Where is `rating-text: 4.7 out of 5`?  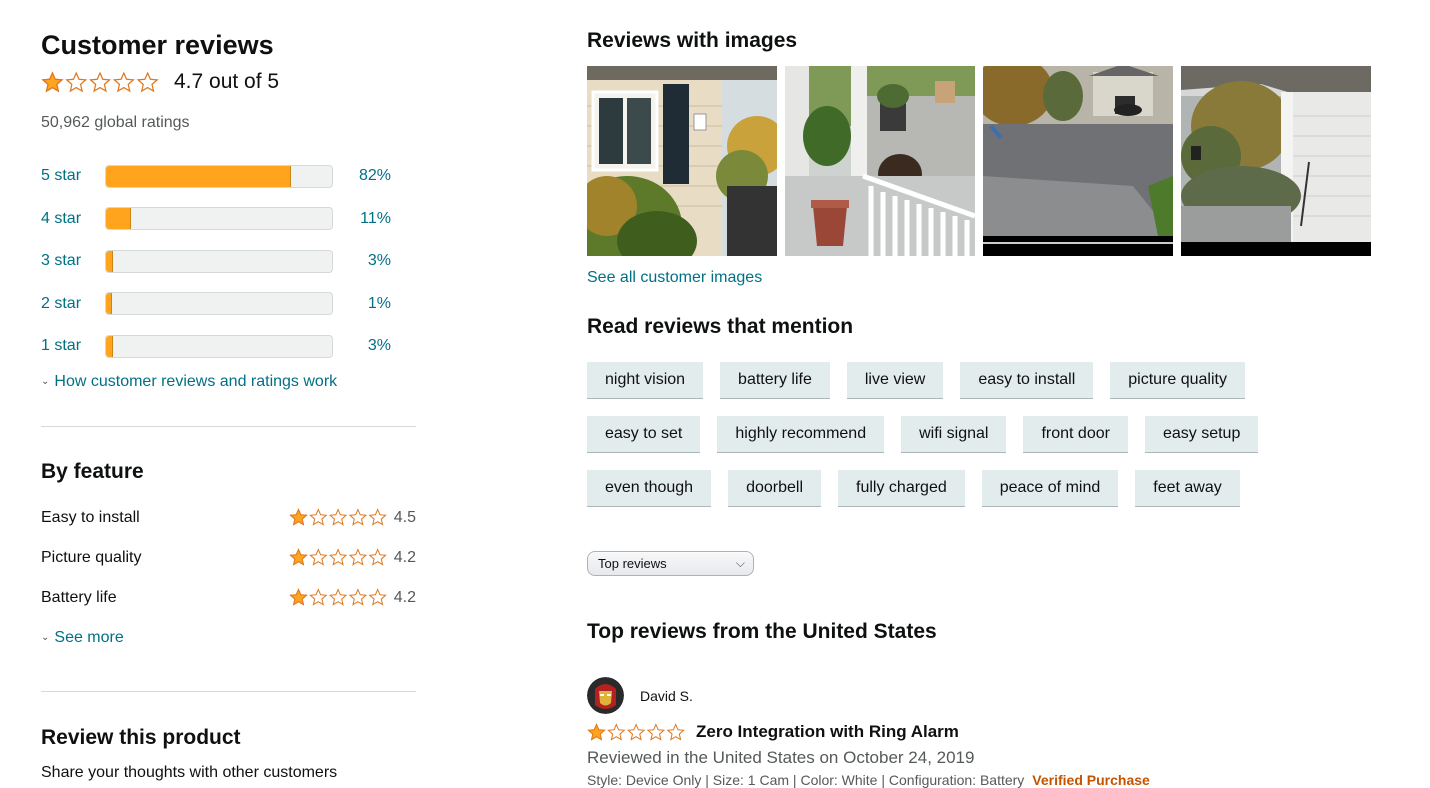 rating-text: 4.7 out of 5 is located at coordinates (227, 81).